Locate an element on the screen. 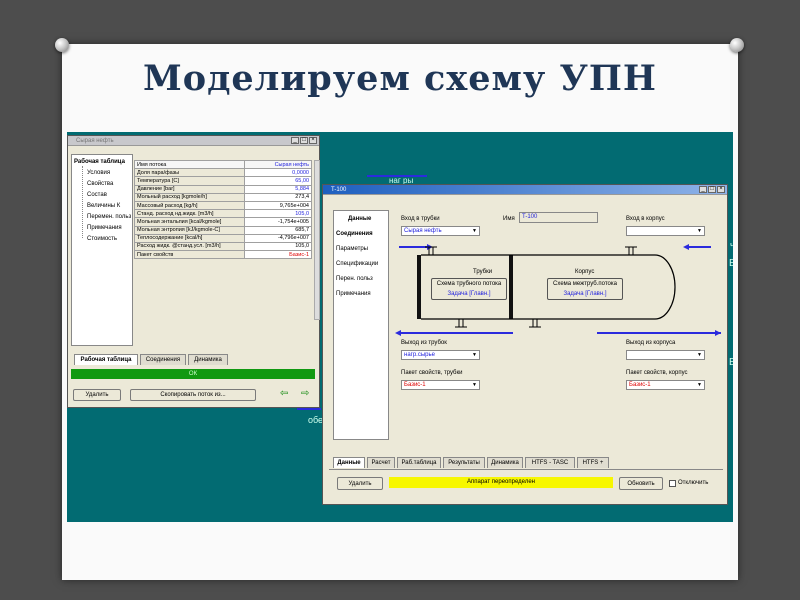 The width and height of the screenshot is (800, 600). shell-pkg-label: Пакет свойств, корпус is located at coordinates (657, 373).